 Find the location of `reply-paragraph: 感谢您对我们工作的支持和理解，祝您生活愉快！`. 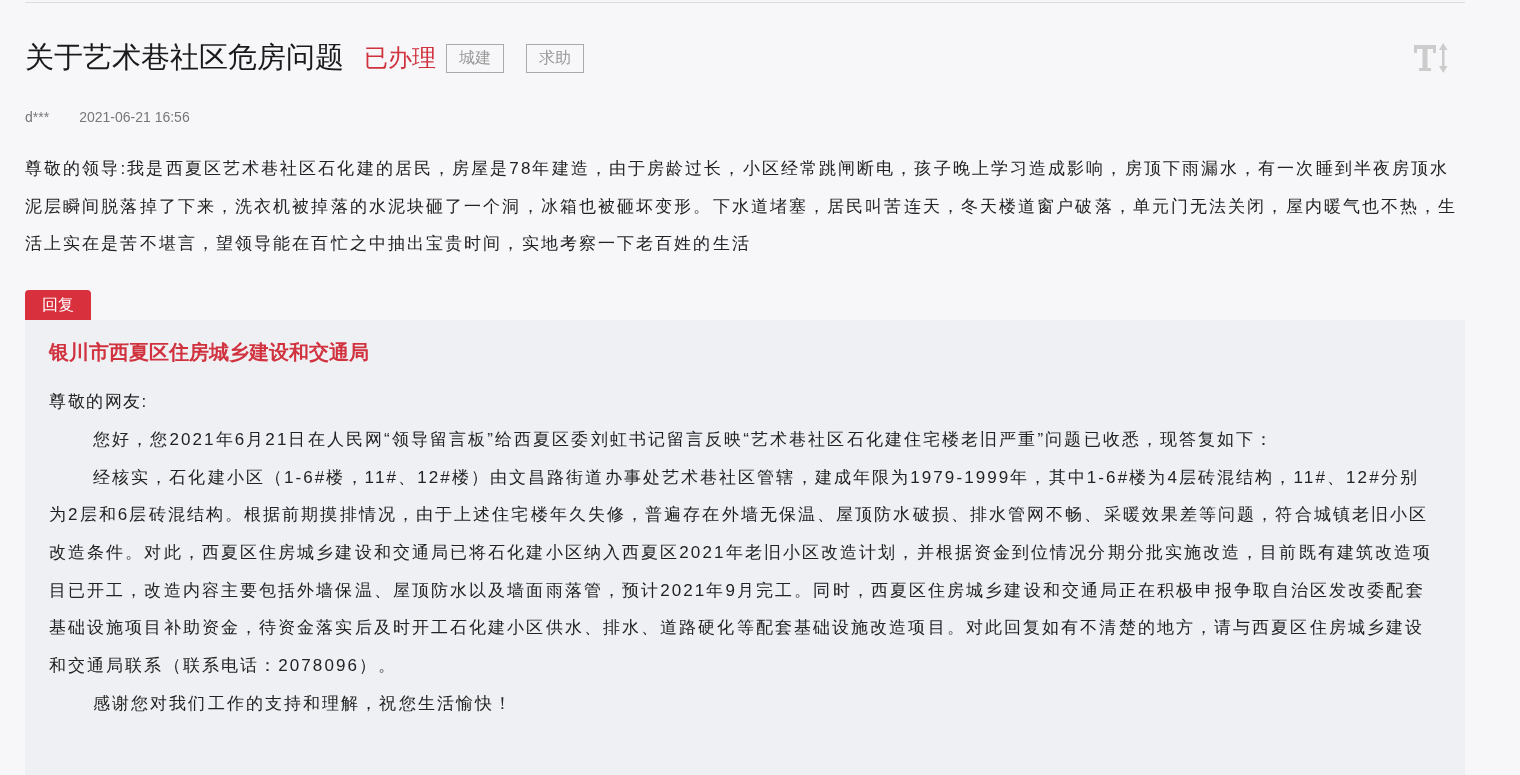

reply-paragraph: 感谢您对我们工作的支持和理解，祝您生活愉快！ is located at coordinates (303, 703).